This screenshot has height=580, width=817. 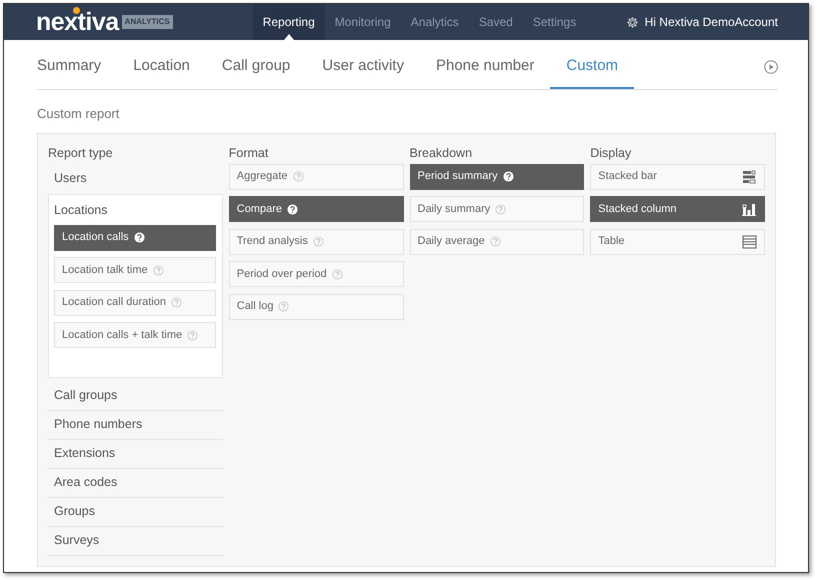 I want to click on report-tab: Custom, so click(x=592, y=67).